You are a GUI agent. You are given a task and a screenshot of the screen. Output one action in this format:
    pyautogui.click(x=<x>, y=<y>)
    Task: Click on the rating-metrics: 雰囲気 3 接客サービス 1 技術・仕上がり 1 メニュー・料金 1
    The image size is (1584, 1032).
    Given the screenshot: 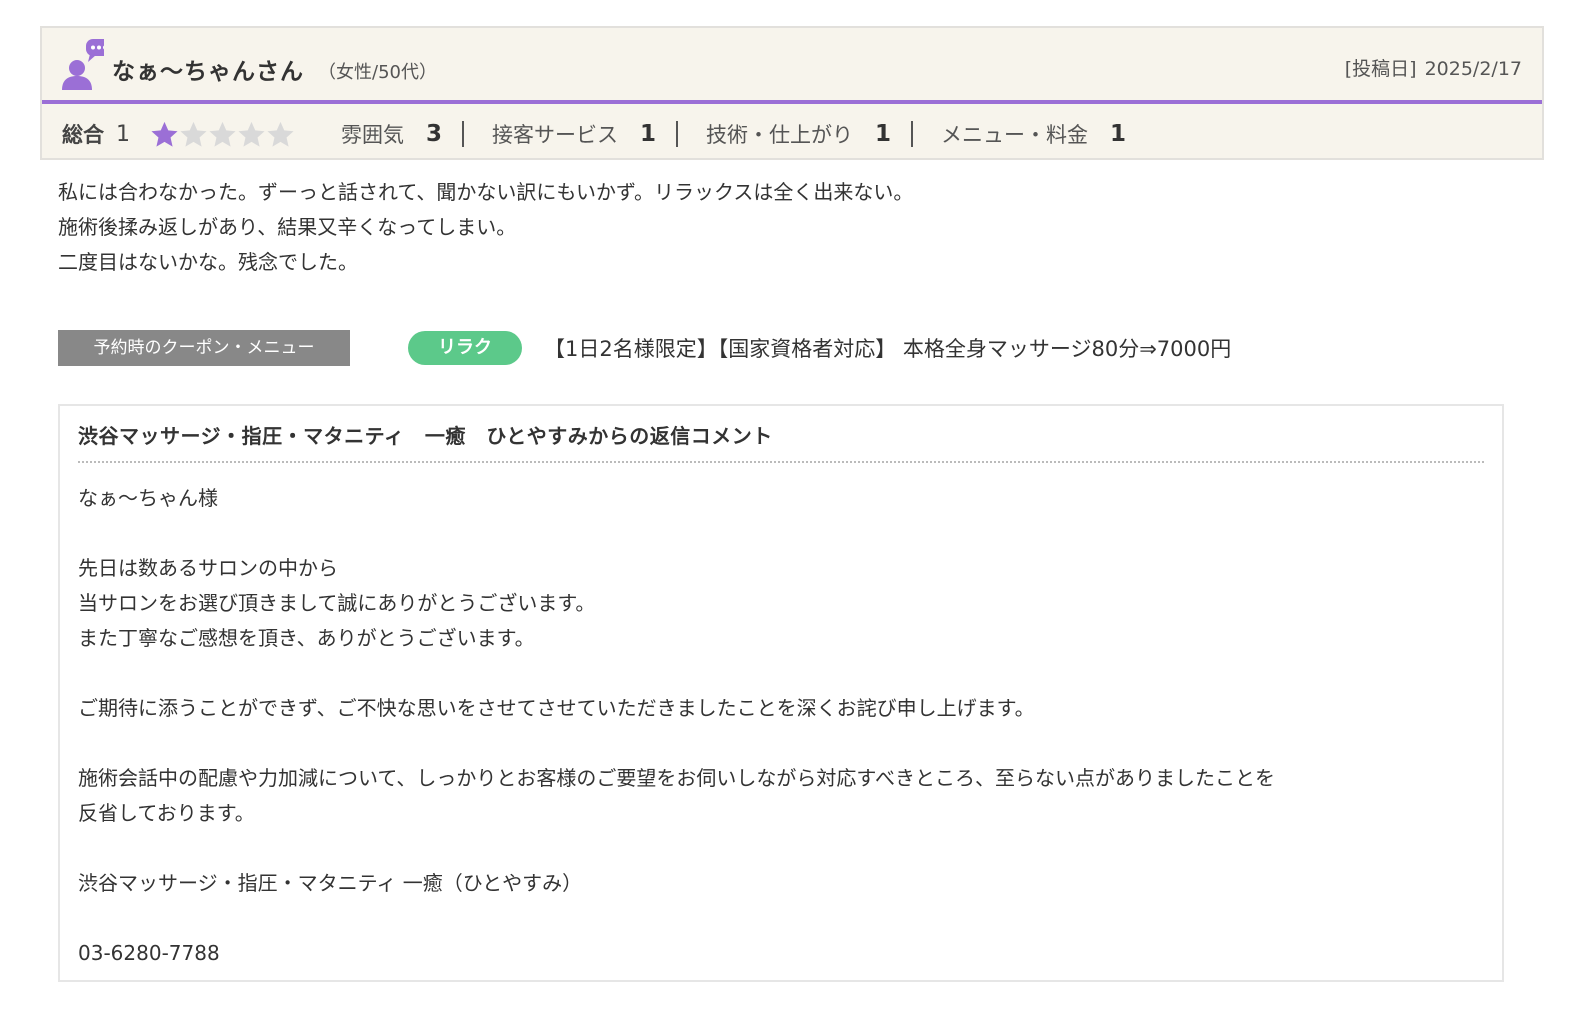 What is the action you would take?
    pyautogui.click(x=743, y=134)
    